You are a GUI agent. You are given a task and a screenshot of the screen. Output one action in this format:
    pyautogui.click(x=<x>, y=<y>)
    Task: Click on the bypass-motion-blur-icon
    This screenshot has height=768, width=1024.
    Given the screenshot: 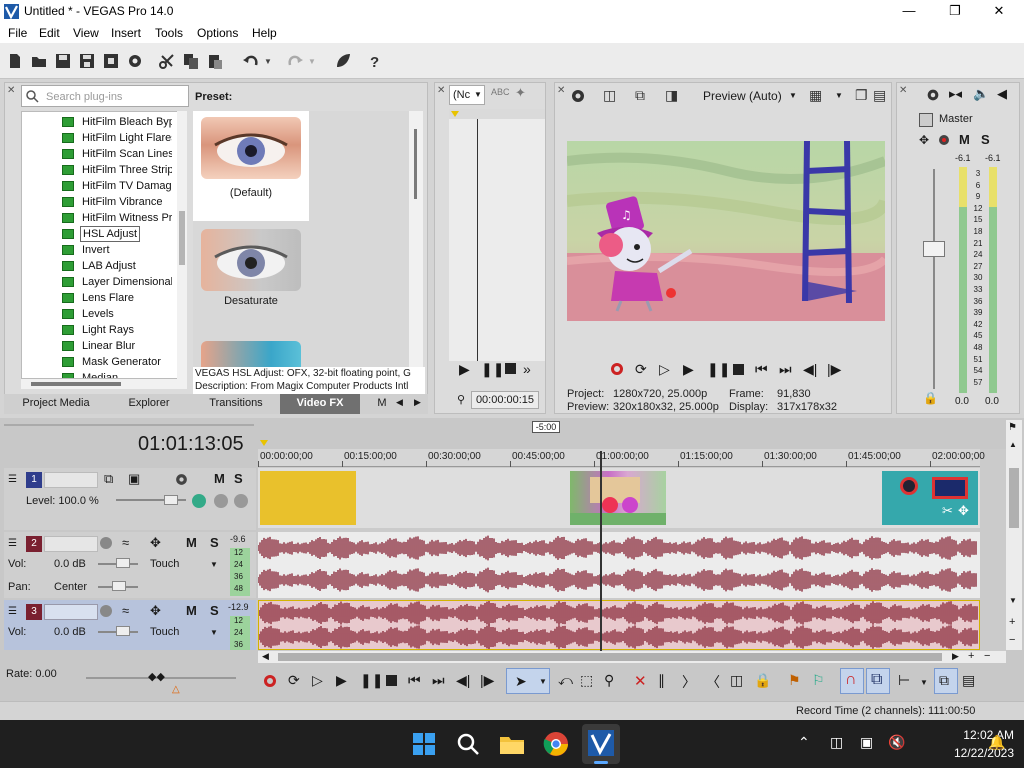 What is the action you would take?
    pyautogui.click(x=199, y=501)
    